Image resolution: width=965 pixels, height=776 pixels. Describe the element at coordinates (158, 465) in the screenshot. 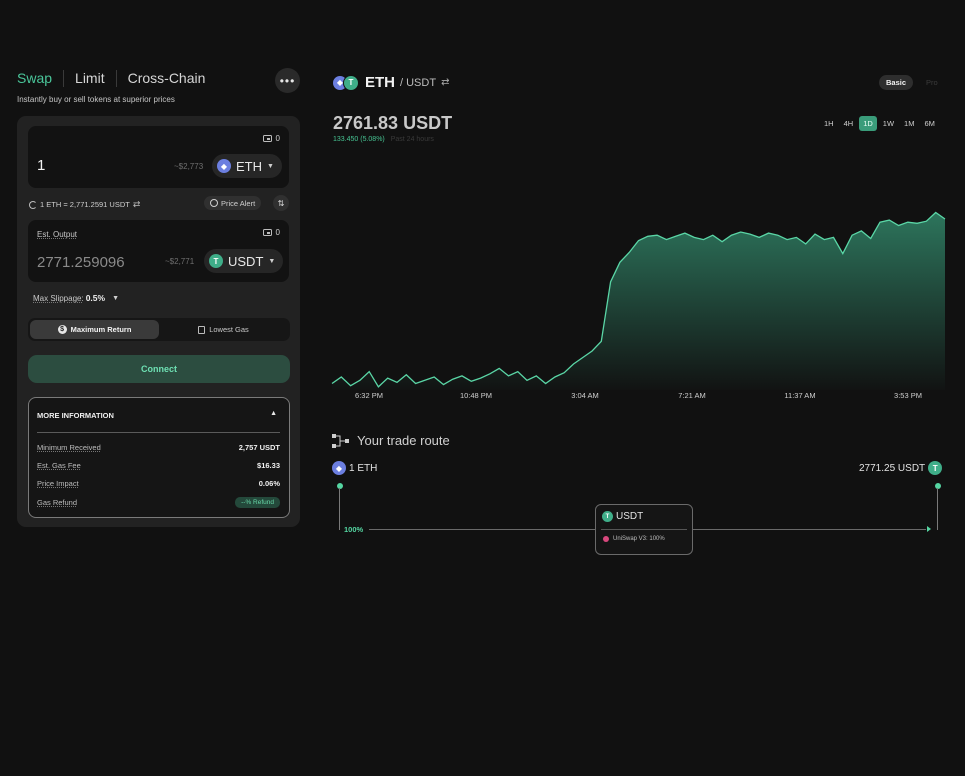

I see `info-row-gas-fee: Est. Gas Fee $16.33` at that location.